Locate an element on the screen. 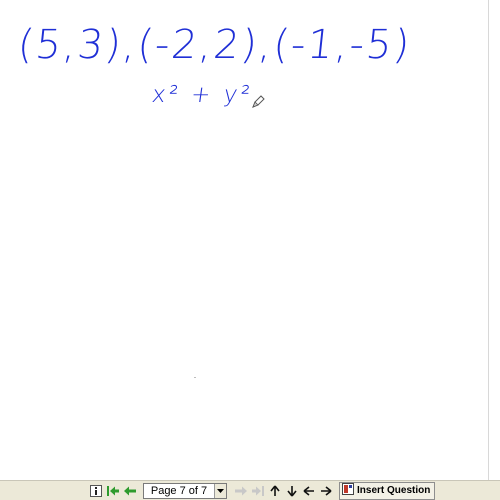 This screenshot has height=500, width=500. previous-page-icon is located at coordinates (130, 491).